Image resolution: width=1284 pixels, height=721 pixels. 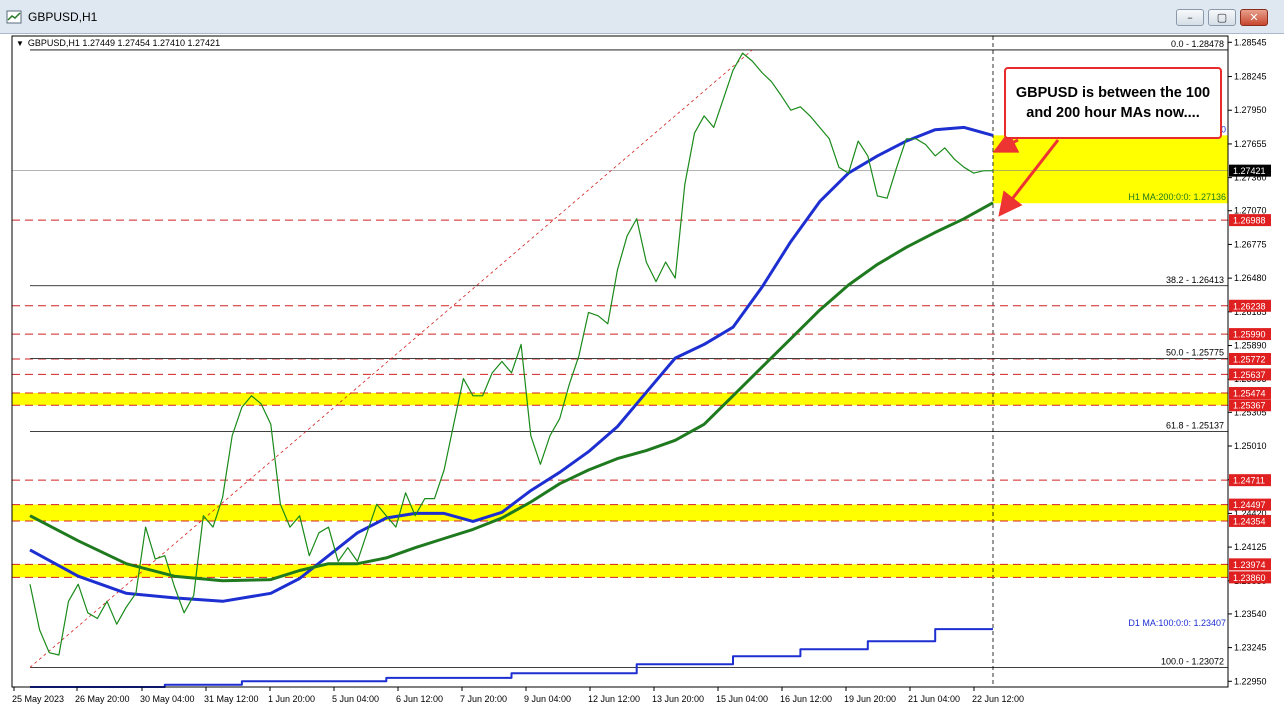 What do you see at coordinates (1250, 77) in the screenshot?
I see `y-tick-label: 1.28245` at bounding box center [1250, 77].